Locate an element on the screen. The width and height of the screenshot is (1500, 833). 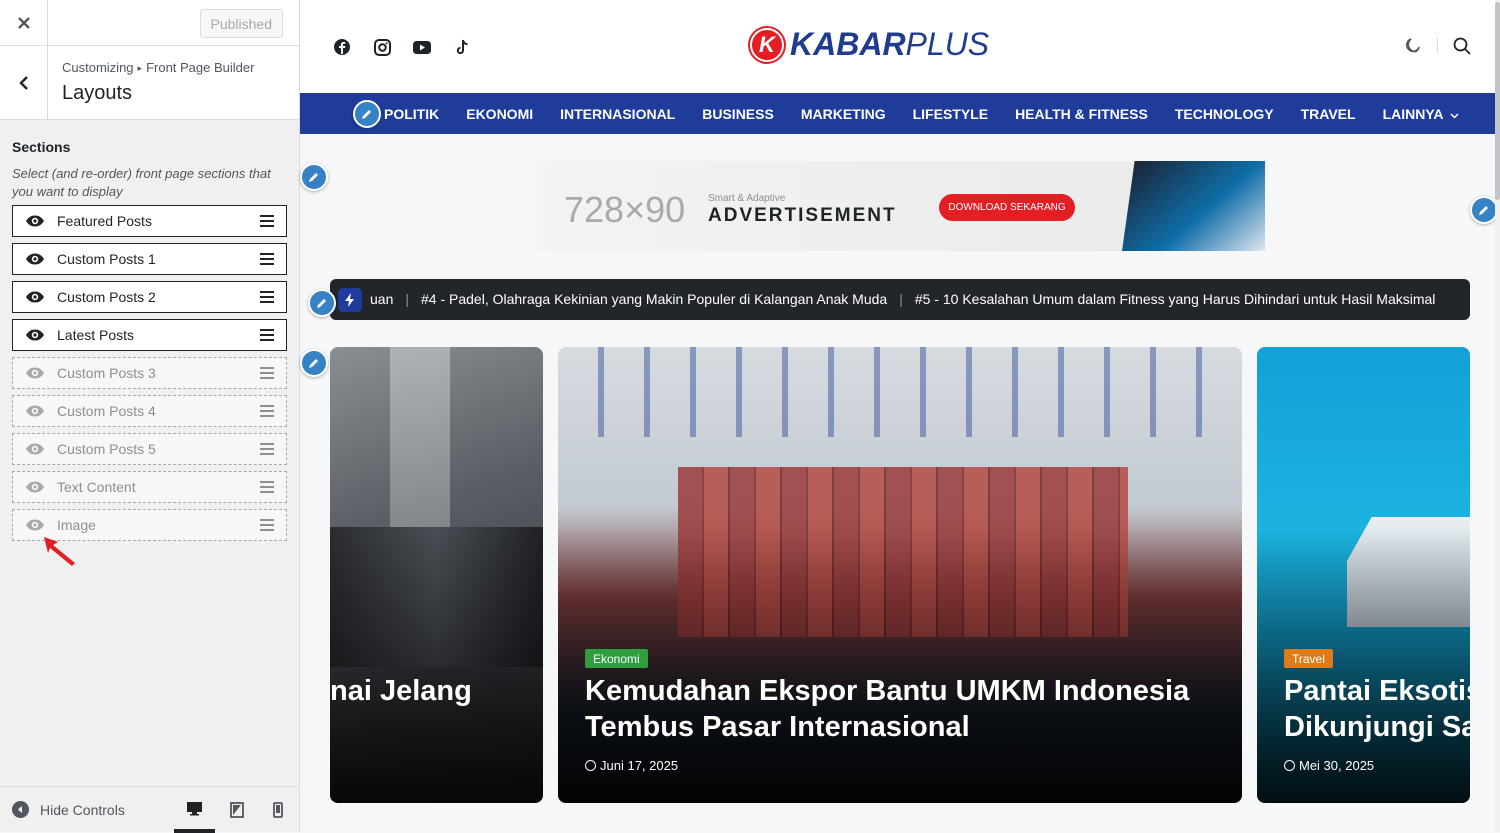
section-item: Custom Posts 1 is located at coordinates (149, 259).